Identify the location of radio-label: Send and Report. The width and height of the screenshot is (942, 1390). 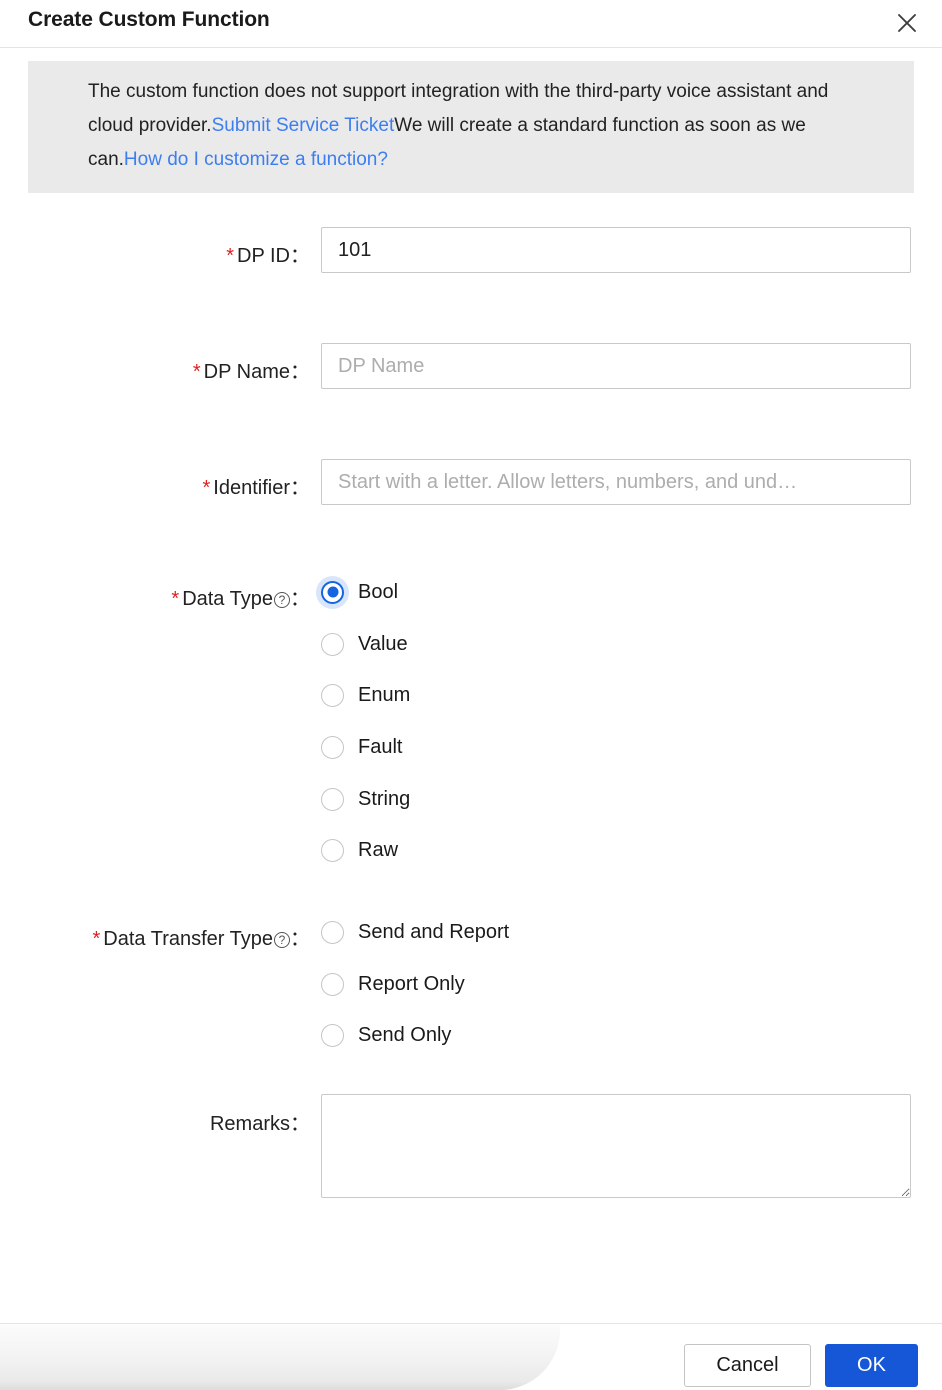
(434, 931).